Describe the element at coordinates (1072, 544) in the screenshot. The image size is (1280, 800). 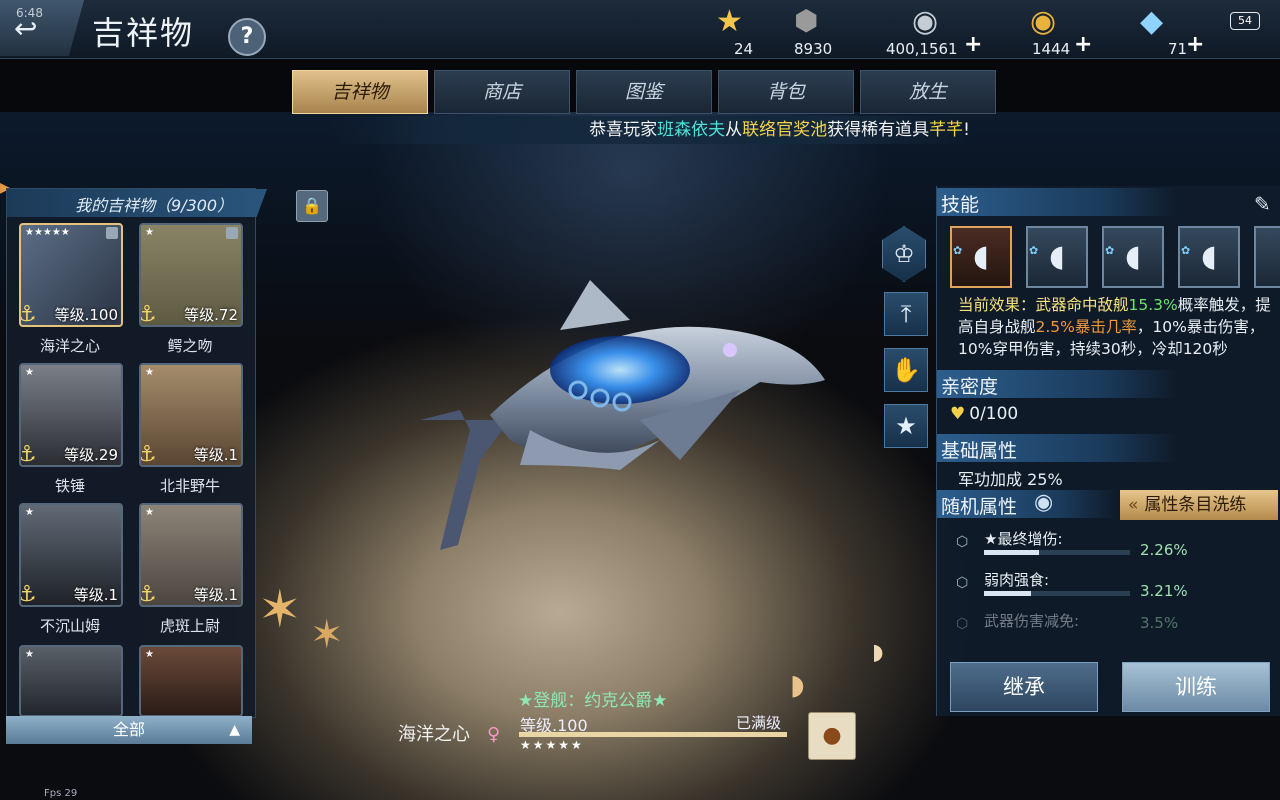
I see `random-attr-row: ⬡ ★最终增伤: 2.26%` at that location.